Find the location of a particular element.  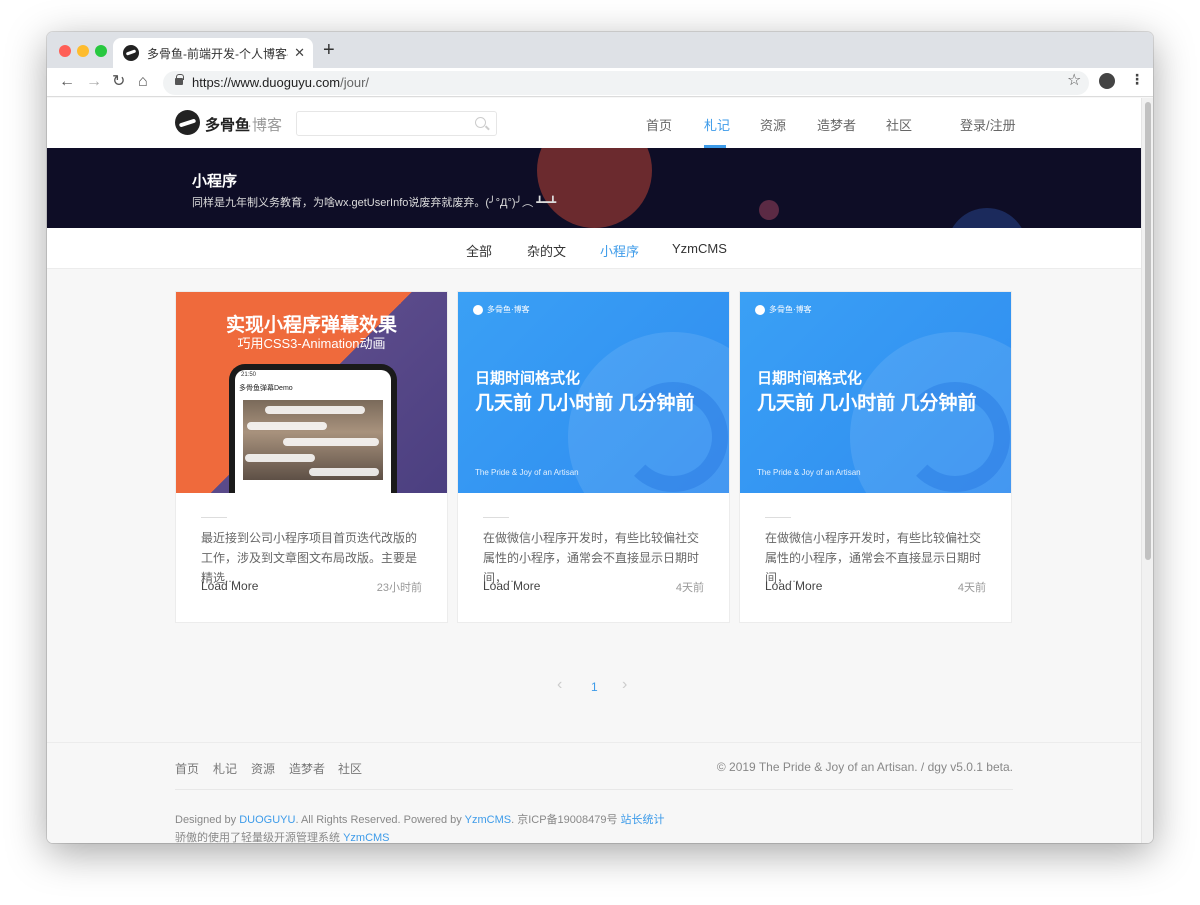

thumbnail-logo: 多骨鱼·博客 is located at coordinates (501, 309).